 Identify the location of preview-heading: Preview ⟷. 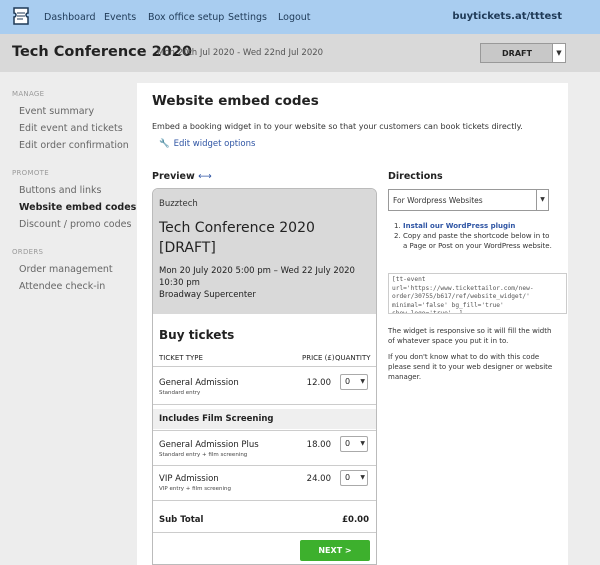
(182, 176).